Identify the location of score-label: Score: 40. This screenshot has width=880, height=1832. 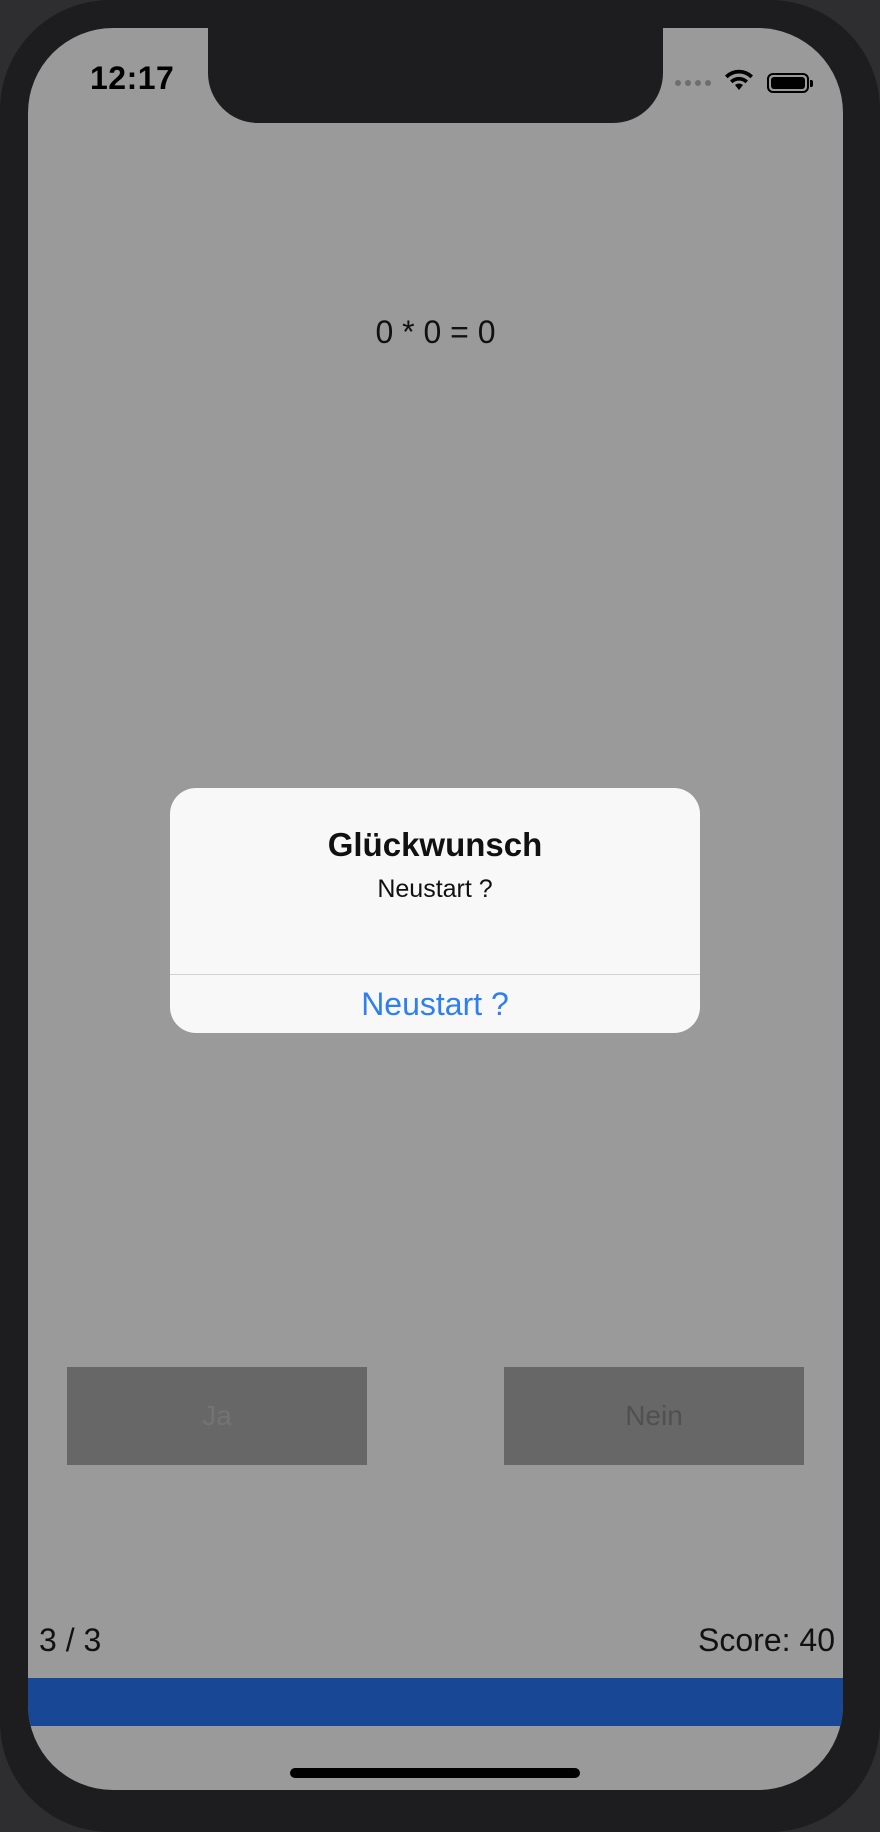
(766, 1640).